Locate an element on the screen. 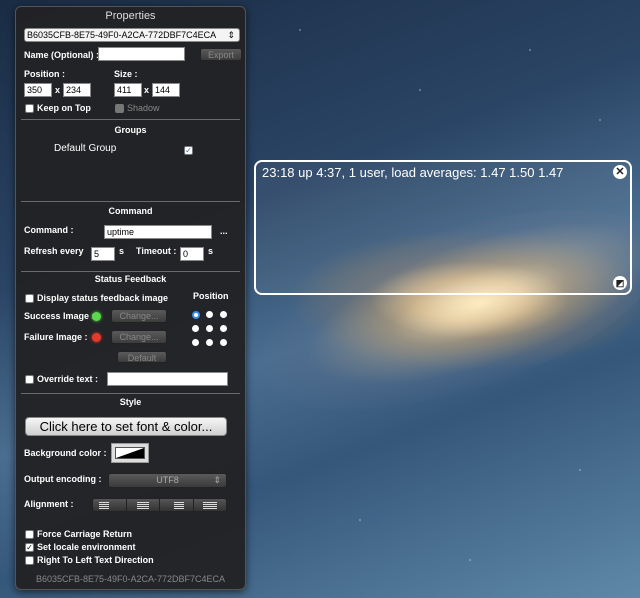 The height and width of the screenshot is (598, 640). align-center-button is located at coordinates (143, 505).